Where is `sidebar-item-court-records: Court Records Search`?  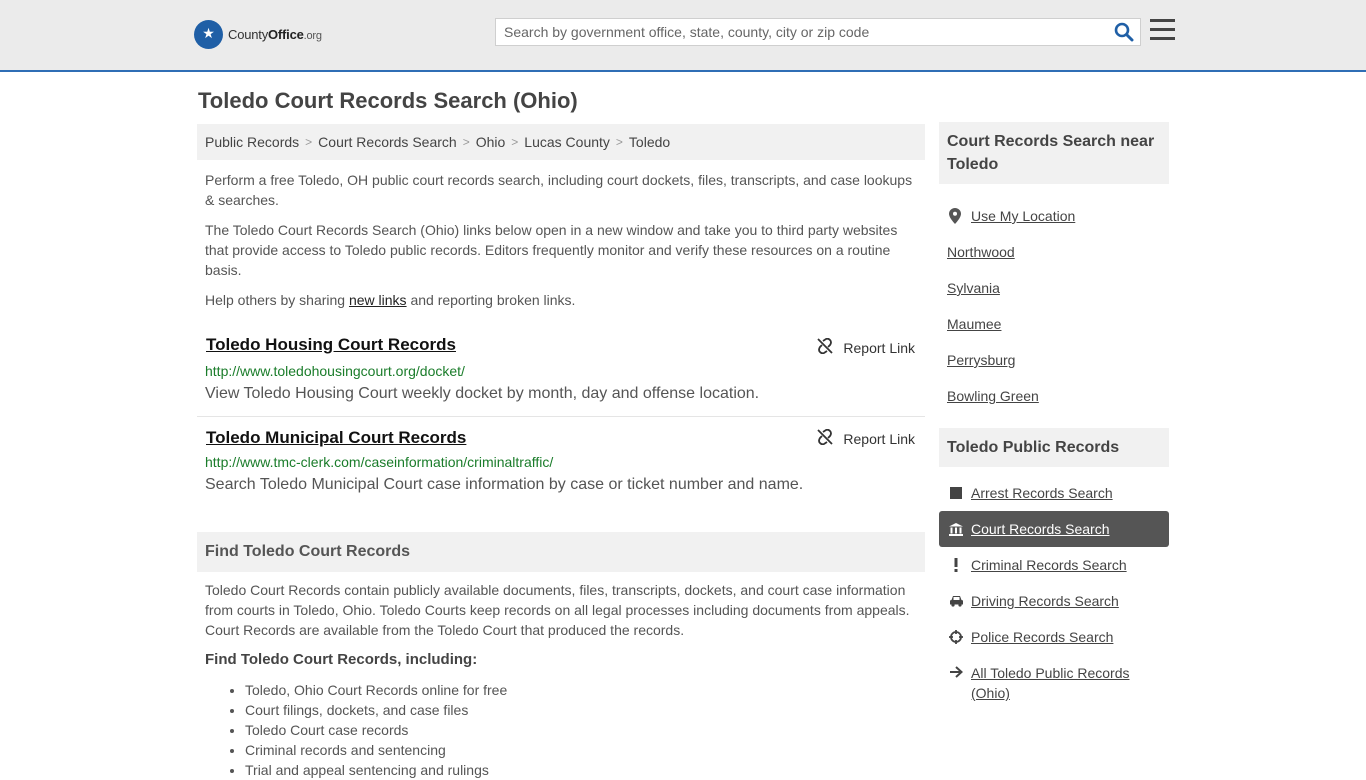
sidebar-item-court-records: Court Records Search is located at coordinates (1054, 529).